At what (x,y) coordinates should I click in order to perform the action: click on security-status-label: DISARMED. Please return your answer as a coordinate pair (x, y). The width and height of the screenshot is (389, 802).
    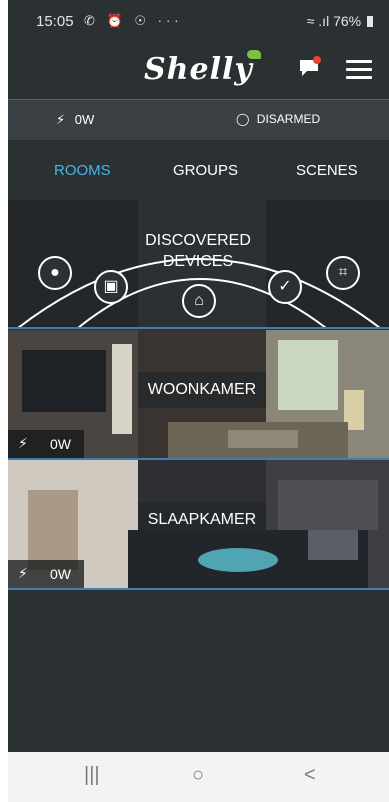
    Looking at the image, I should click on (288, 119).